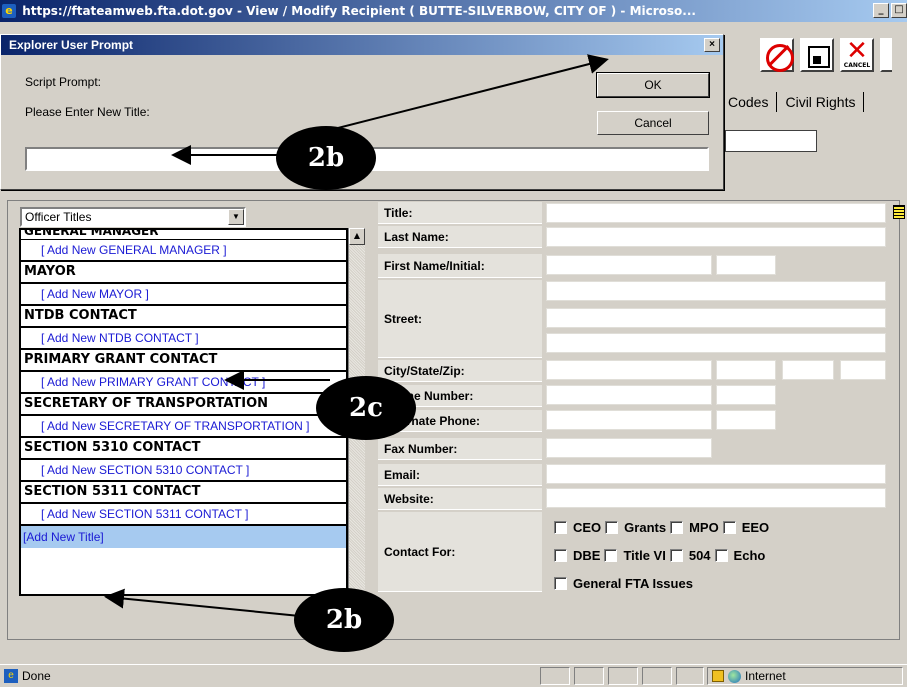  I want to click on list-header-section-5311-contact: SECTION 5311 CONTACT, so click(183, 493).